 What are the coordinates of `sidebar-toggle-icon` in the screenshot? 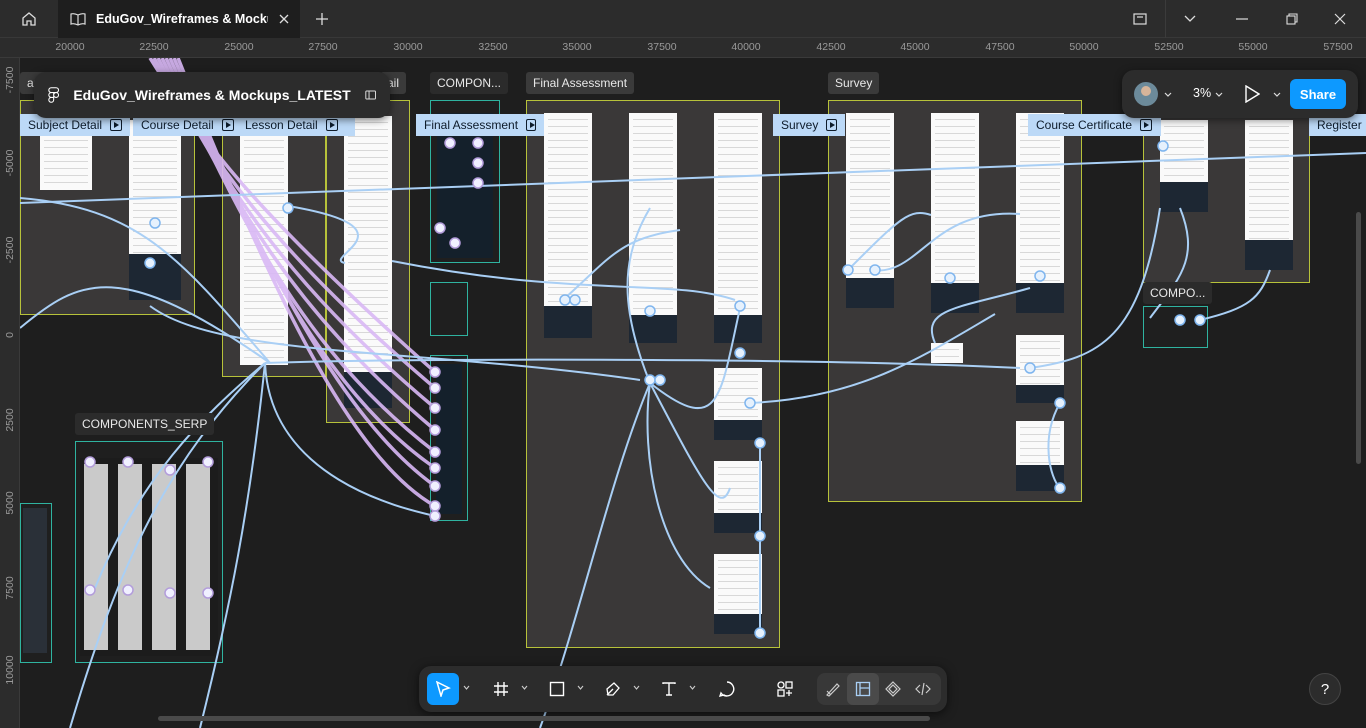 It's located at (370, 95).